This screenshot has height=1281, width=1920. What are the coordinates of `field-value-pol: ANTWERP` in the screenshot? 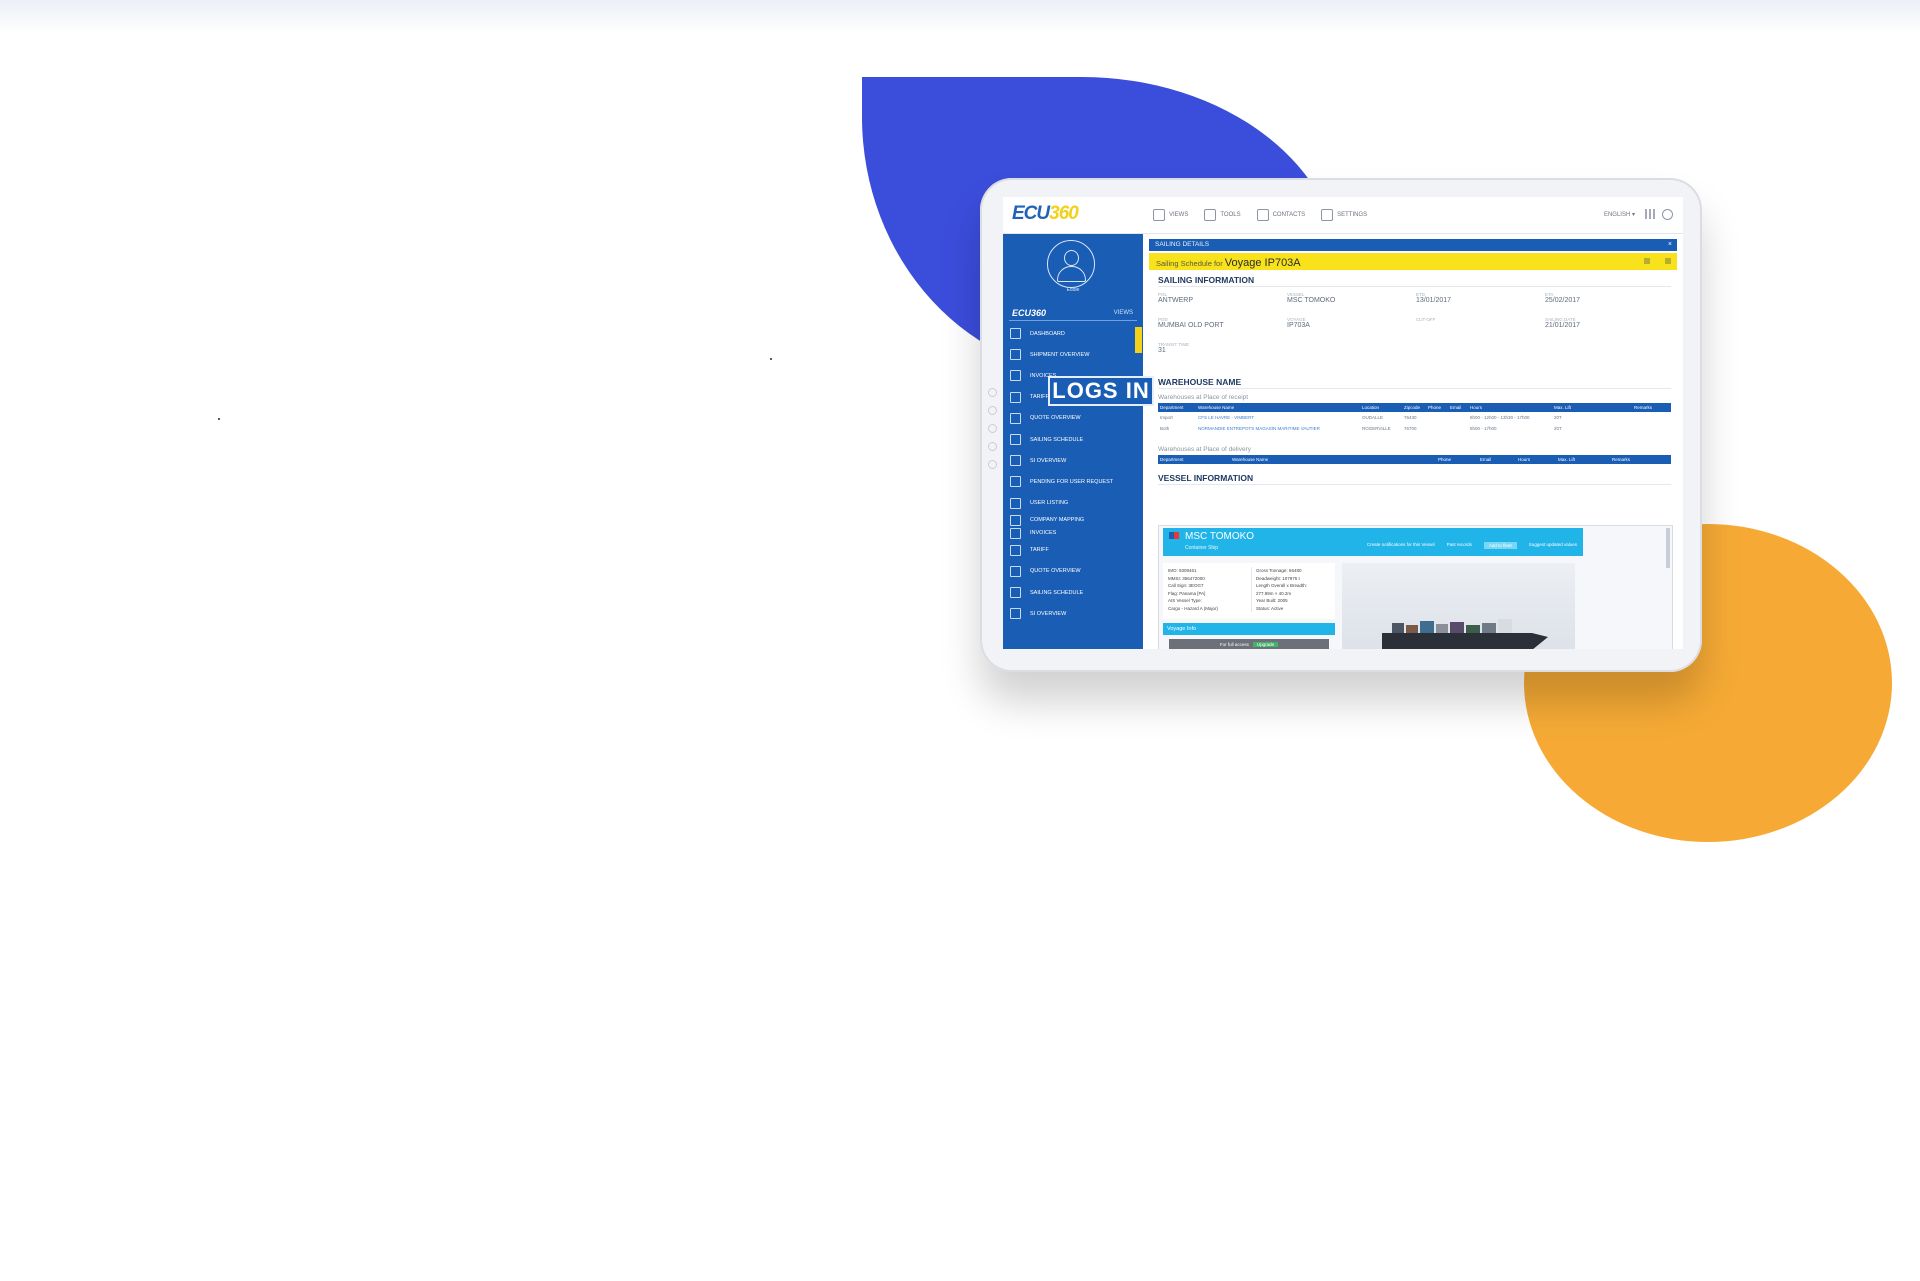 It's located at (1175, 300).